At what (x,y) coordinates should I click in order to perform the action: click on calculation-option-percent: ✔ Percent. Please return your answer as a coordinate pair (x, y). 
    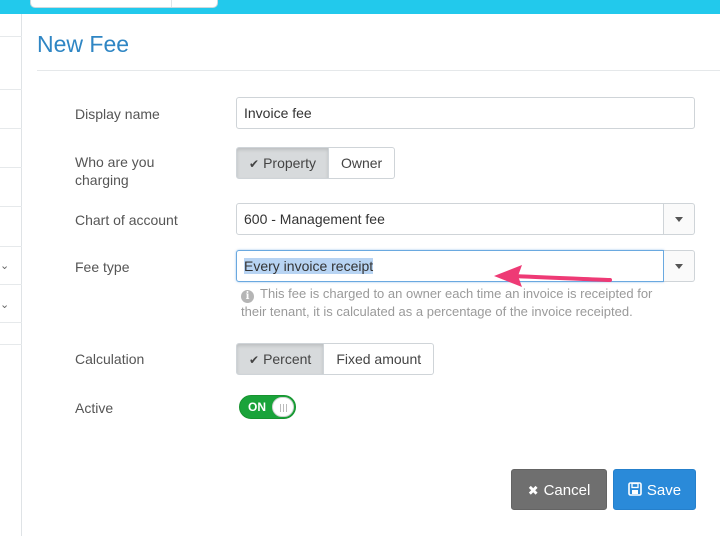
    Looking at the image, I should click on (280, 359).